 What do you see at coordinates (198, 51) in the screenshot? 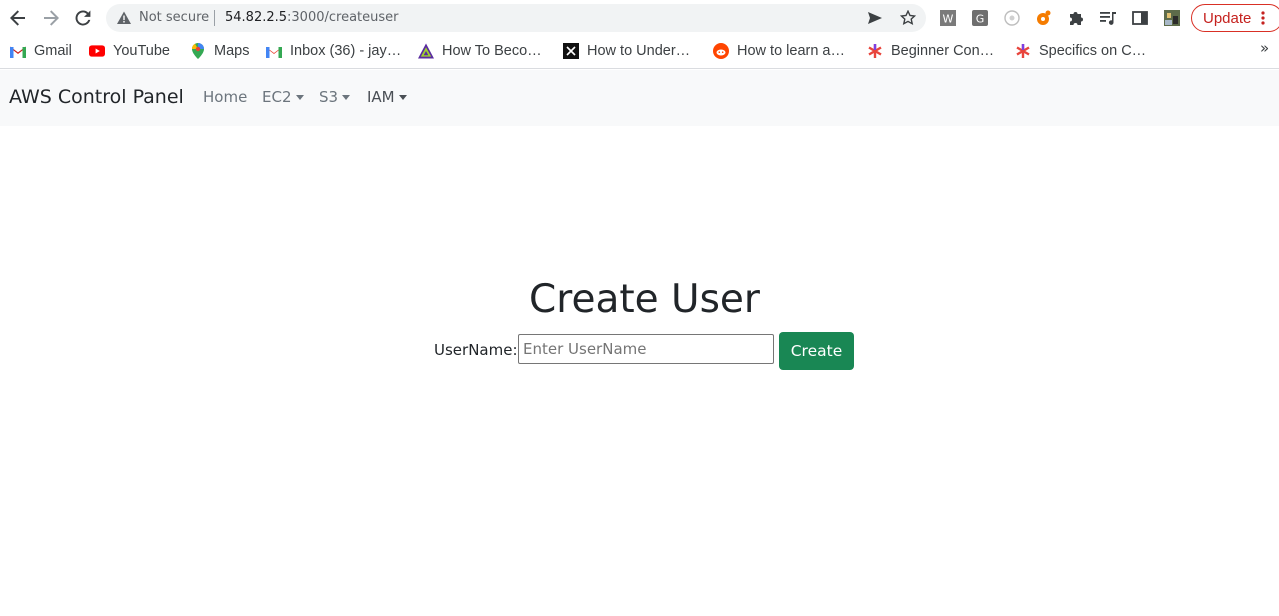
I see `maps-icon` at bounding box center [198, 51].